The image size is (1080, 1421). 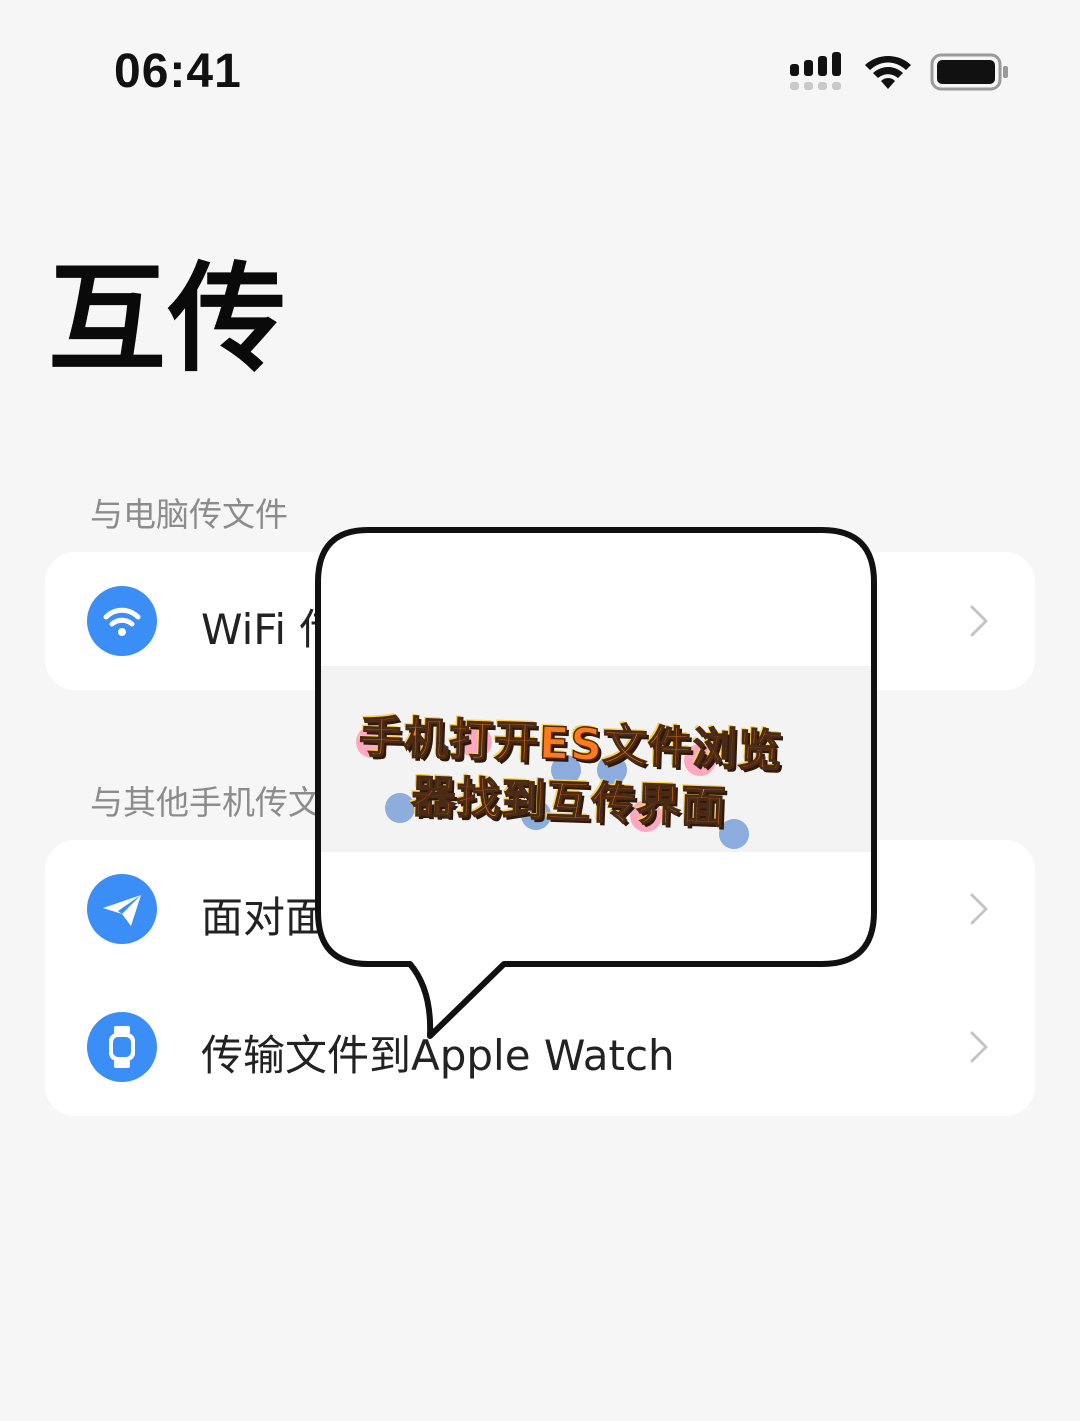 What do you see at coordinates (438, 1055) in the screenshot?
I see `apple-watch-label: 传输文件到Apple Watch` at bounding box center [438, 1055].